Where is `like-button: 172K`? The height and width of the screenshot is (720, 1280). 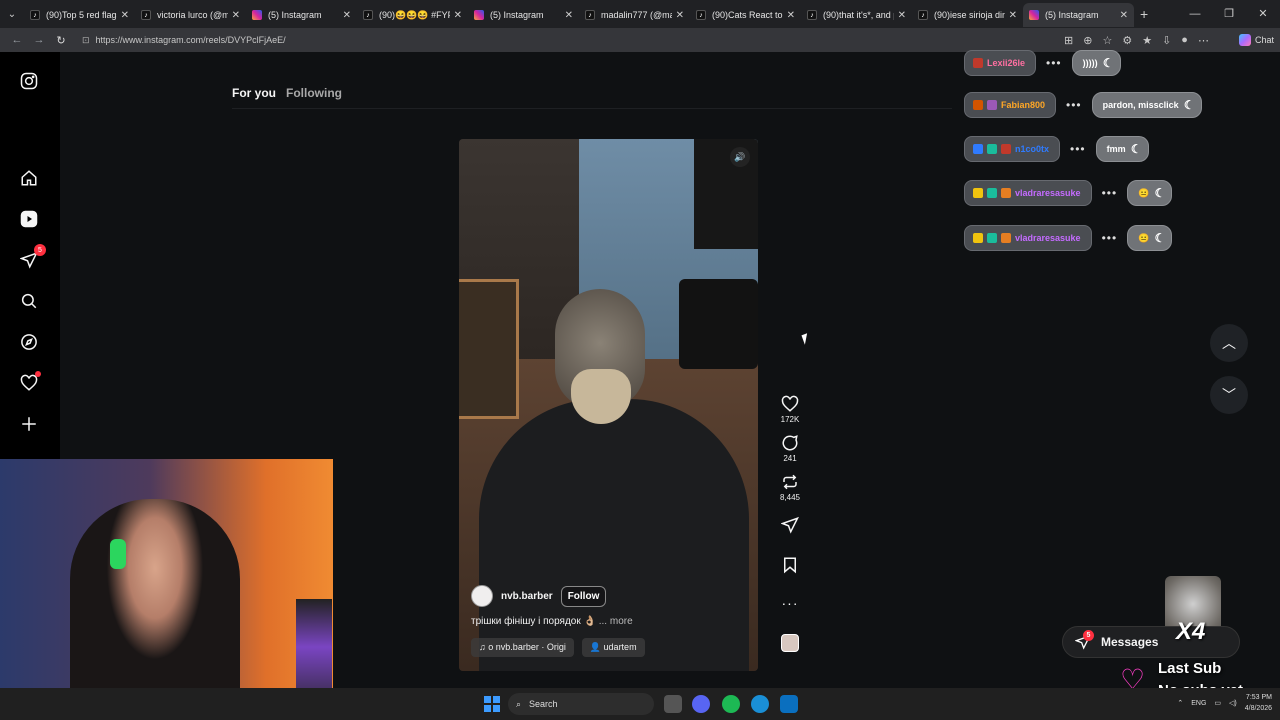
like-button: 172K is located at coordinates (790, 409).